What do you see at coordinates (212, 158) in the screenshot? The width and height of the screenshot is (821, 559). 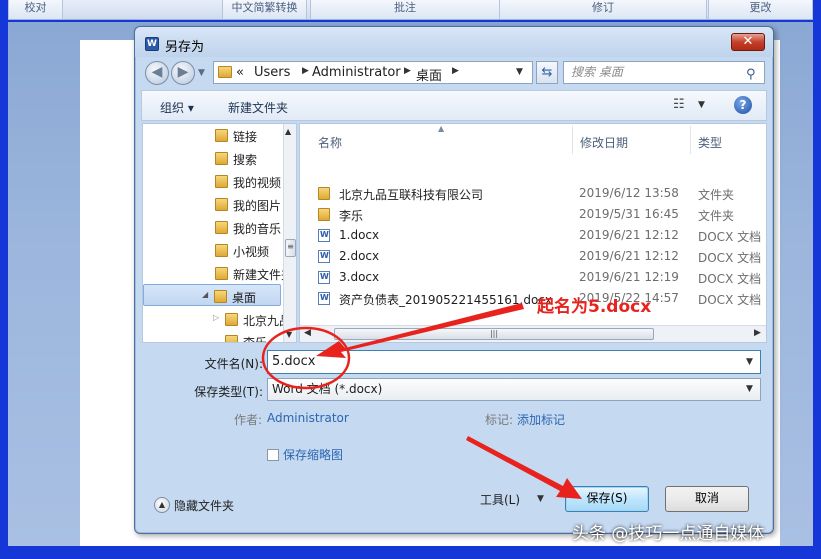 I see `nav-item-search: 搜索` at bounding box center [212, 158].